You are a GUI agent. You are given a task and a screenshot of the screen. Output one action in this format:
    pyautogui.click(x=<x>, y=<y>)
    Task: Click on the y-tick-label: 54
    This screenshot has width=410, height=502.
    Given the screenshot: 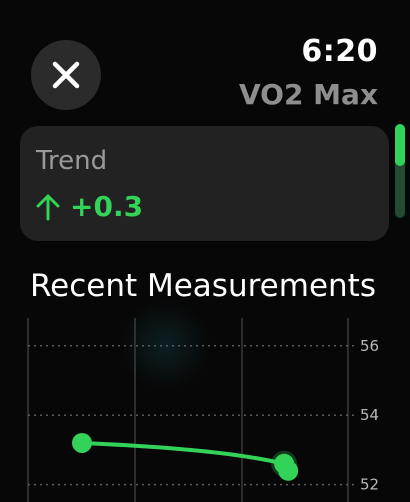 What is the action you would take?
    pyautogui.click(x=369, y=415)
    